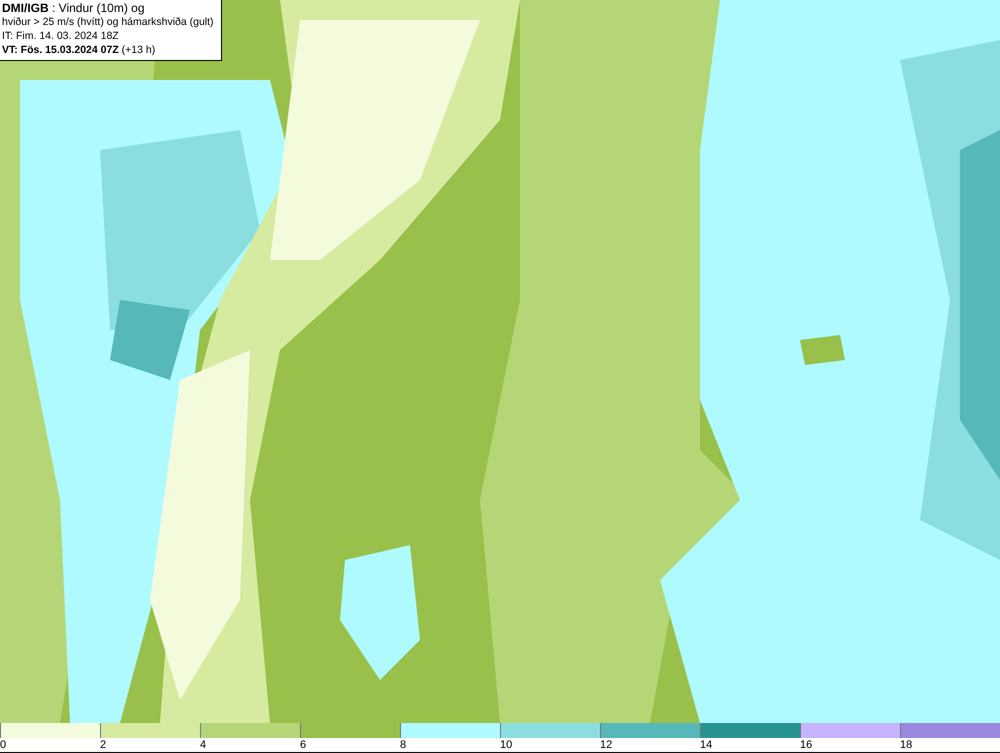  I want to click on legend-label: 6, so click(303, 745).